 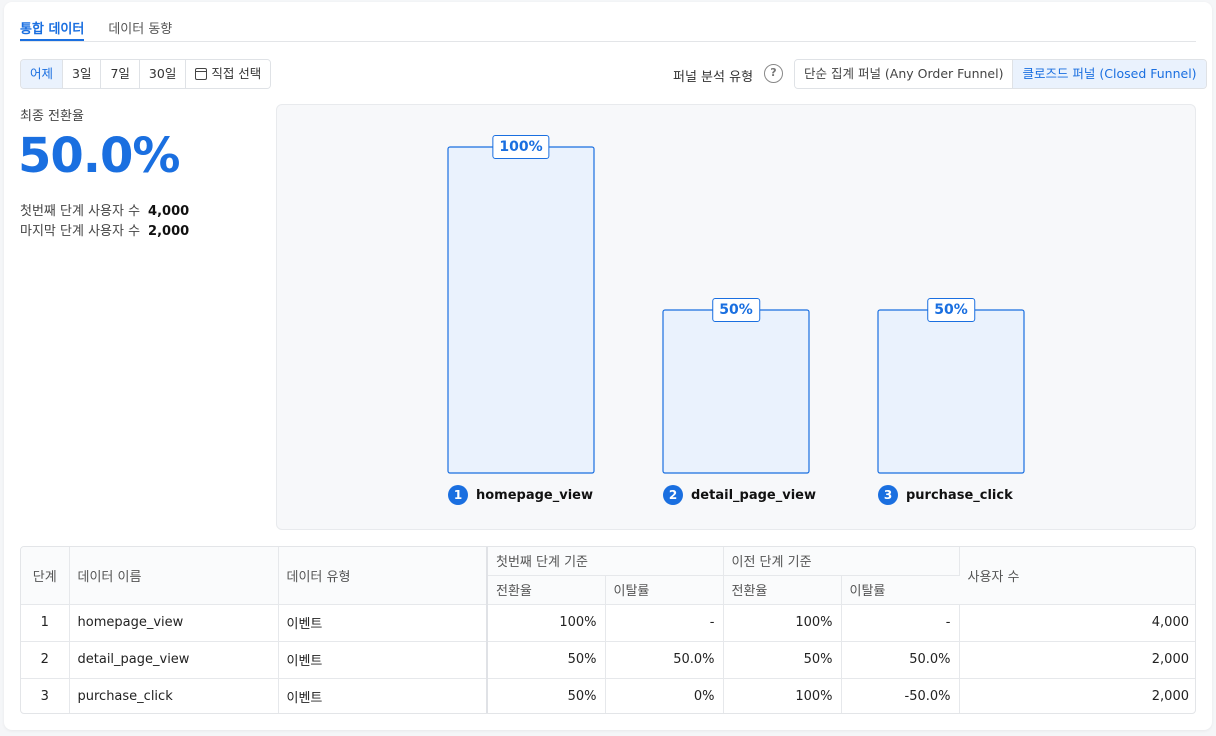 What do you see at coordinates (174, 660) in the screenshot?
I see `cell-data-name: detail_page_view` at bounding box center [174, 660].